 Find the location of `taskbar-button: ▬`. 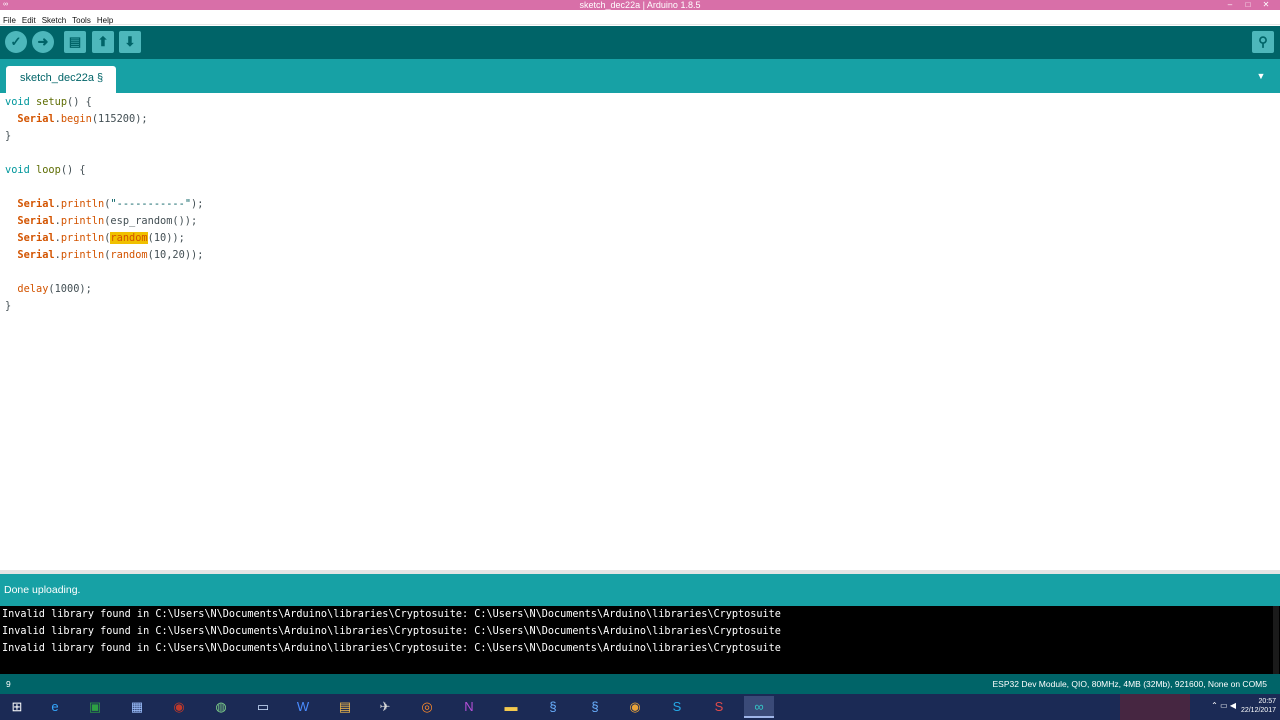

taskbar-button: ▬ is located at coordinates (511, 707).